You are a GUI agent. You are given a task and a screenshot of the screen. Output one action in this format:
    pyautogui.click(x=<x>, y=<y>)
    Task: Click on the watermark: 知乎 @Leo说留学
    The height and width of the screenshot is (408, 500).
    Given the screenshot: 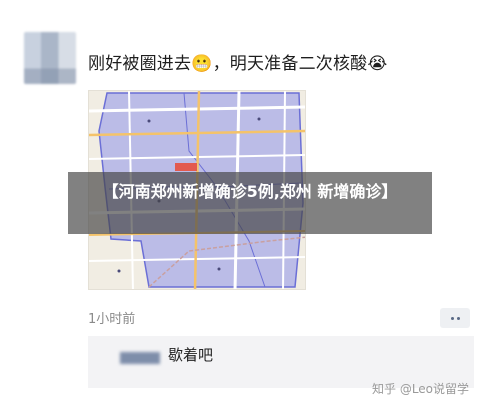 What is the action you would take?
    pyautogui.click(x=421, y=389)
    